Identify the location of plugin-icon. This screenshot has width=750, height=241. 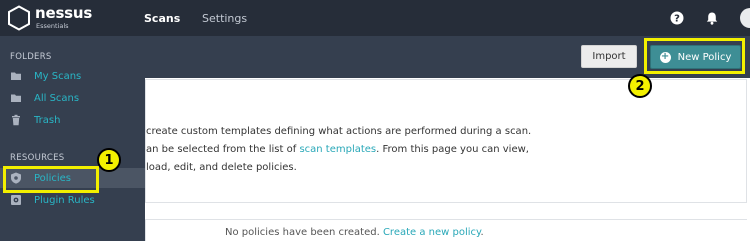
(16, 200).